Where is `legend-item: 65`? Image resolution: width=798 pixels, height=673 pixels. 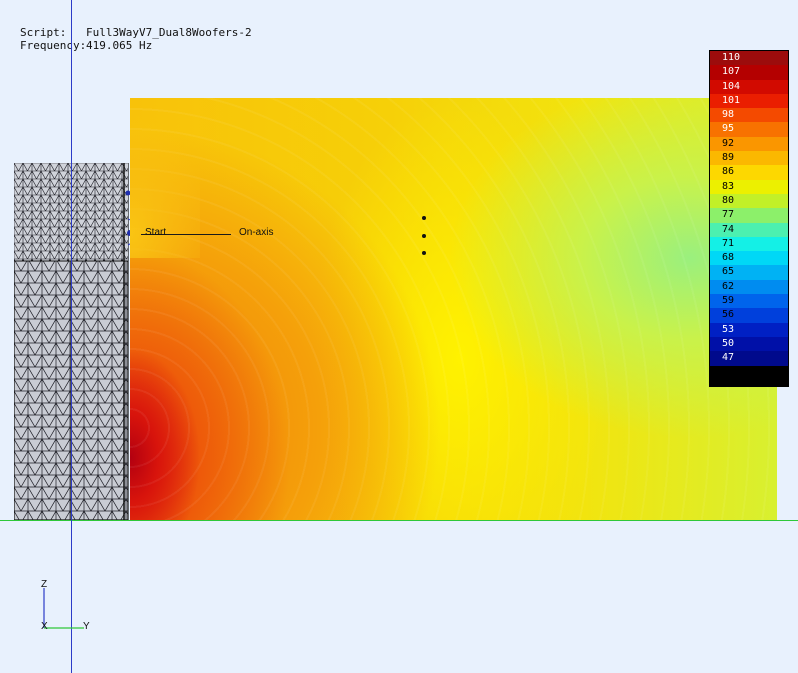 legend-item: 65 is located at coordinates (749, 272).